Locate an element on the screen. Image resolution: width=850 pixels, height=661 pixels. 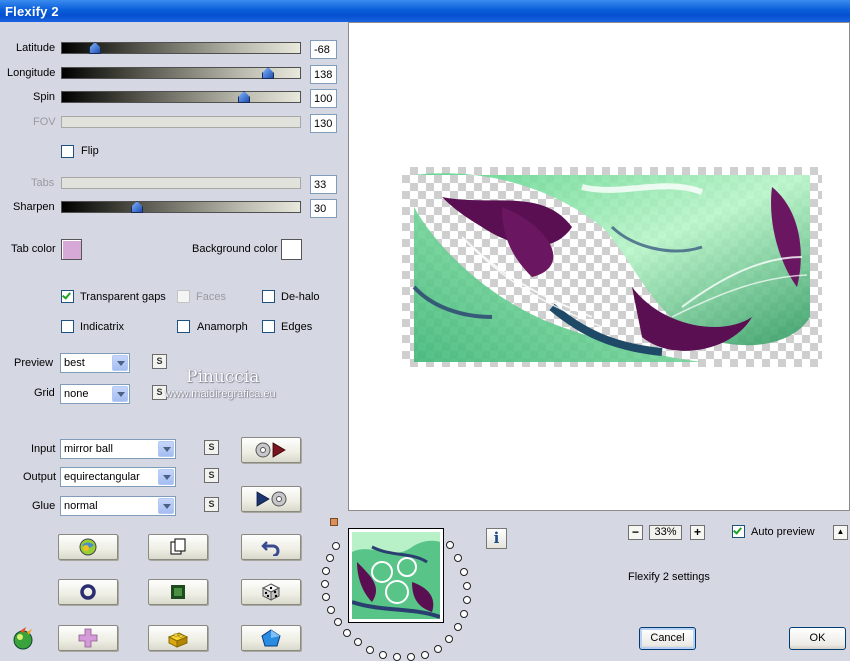
flexified-image-art is located at coordinates (611, 267).